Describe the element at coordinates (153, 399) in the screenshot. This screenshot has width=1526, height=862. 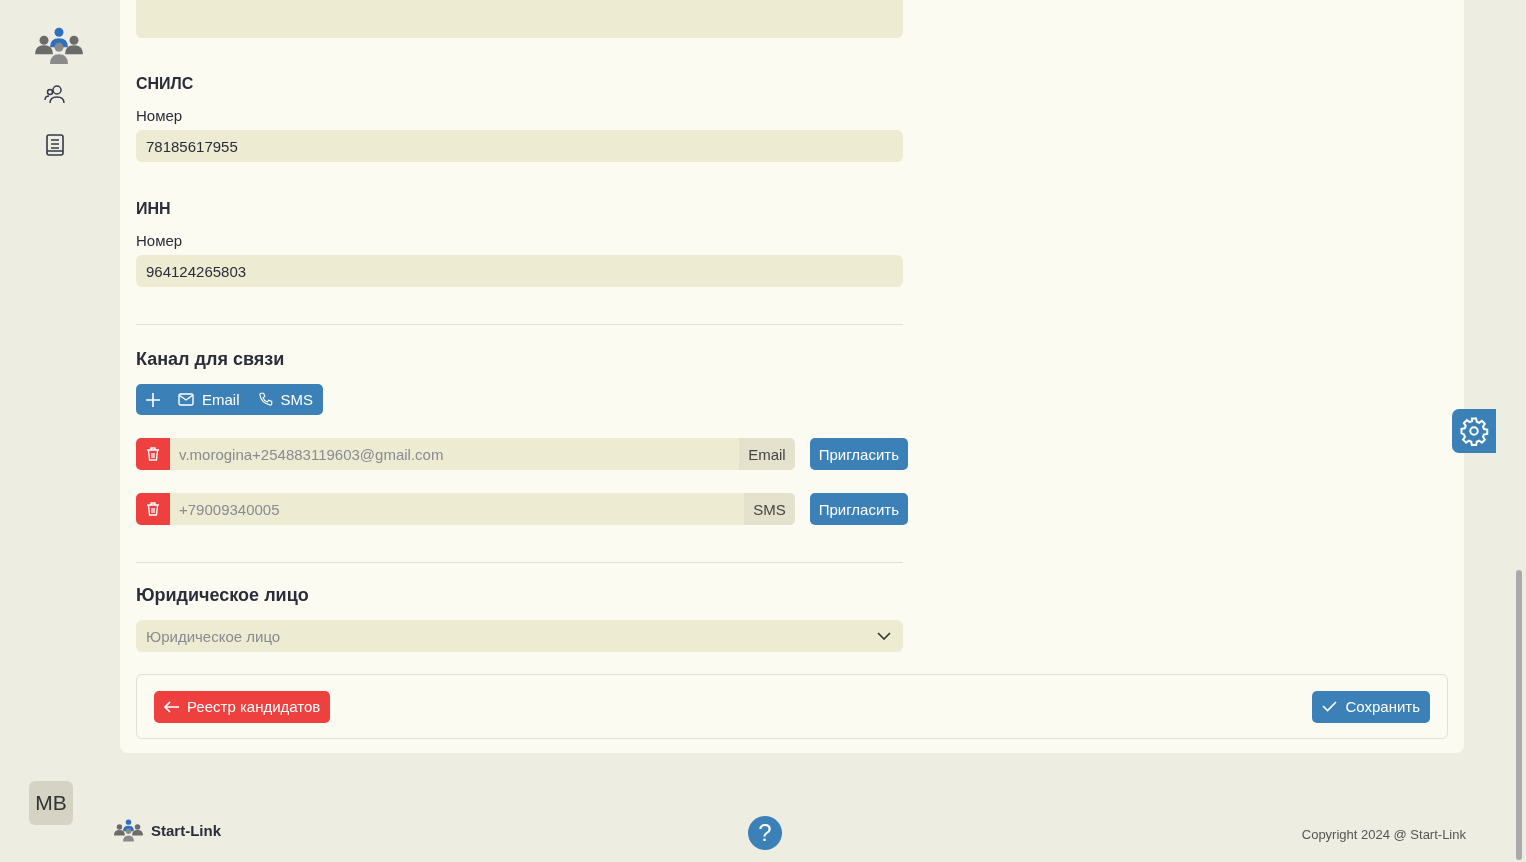
I see `plus-icon` at that location.